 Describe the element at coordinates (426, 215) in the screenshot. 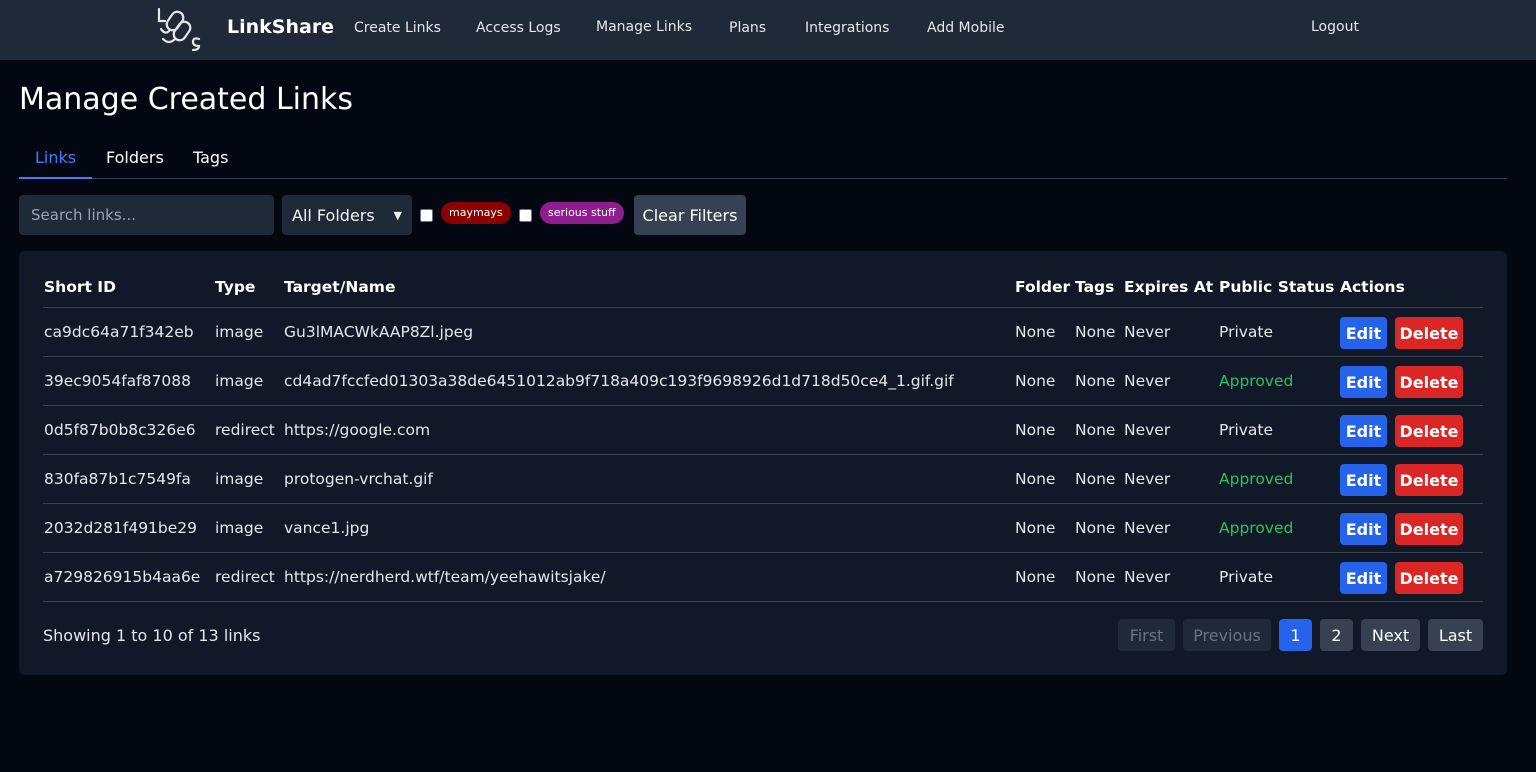

I see `tag-filter-checkbox-maymays` at that location.